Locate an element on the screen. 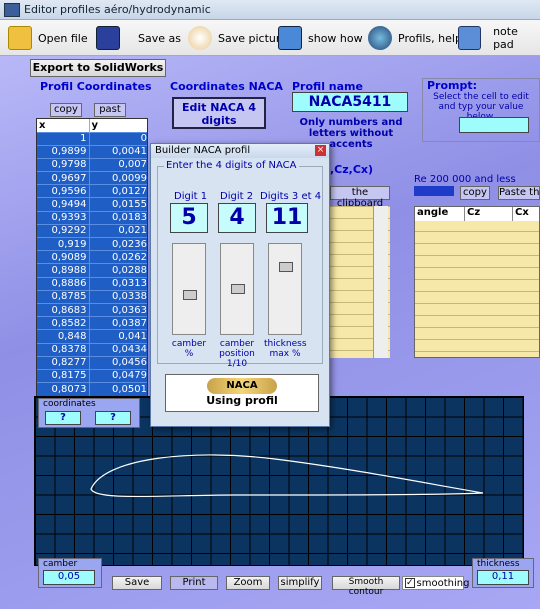 Image resolution: width=540 pixels, height=609 pixels. thickness-slider is located at coordinates (285, 289).